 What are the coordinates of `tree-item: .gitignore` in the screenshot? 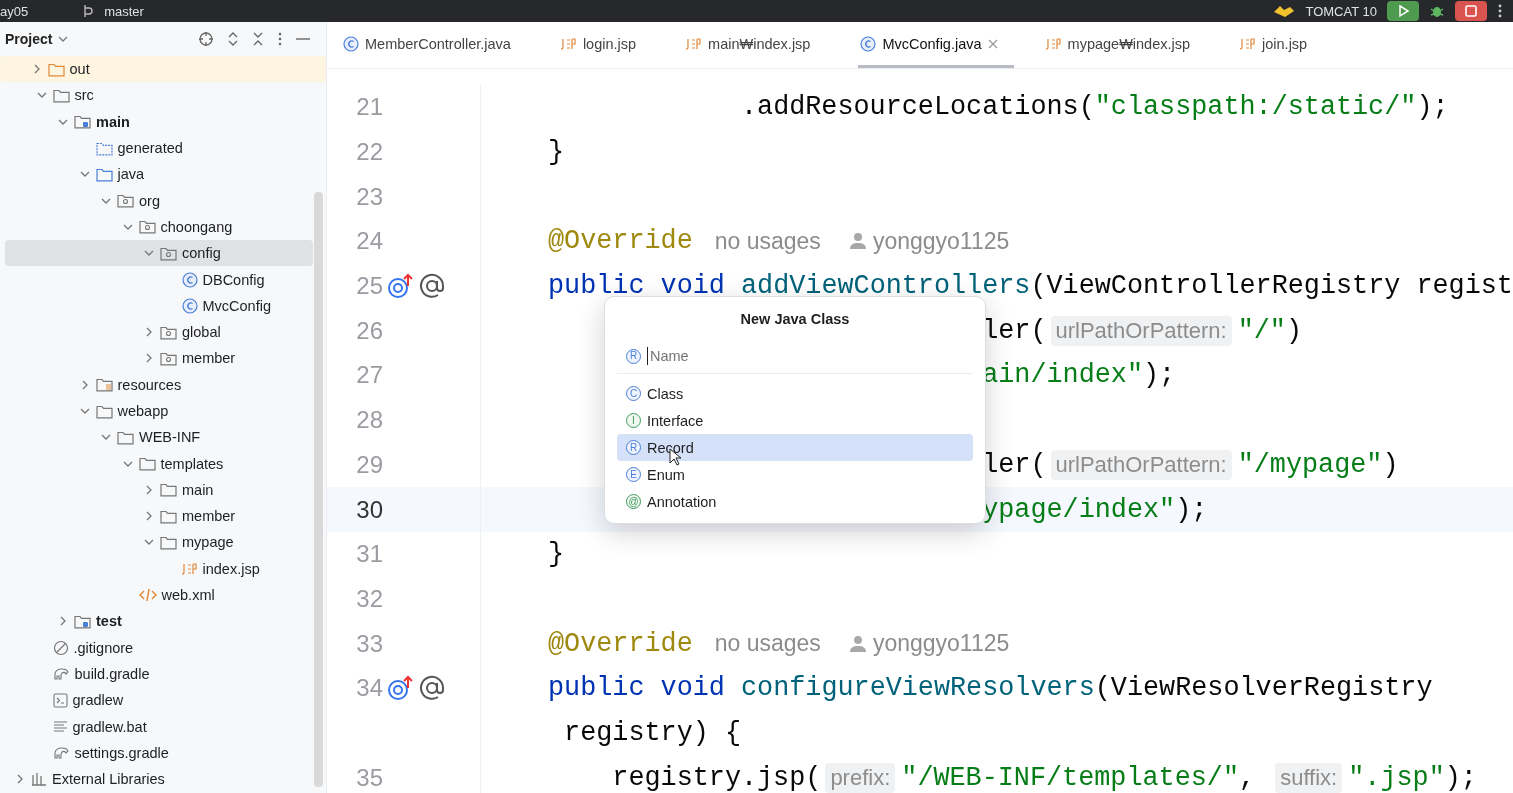 It's located at (159, 647).